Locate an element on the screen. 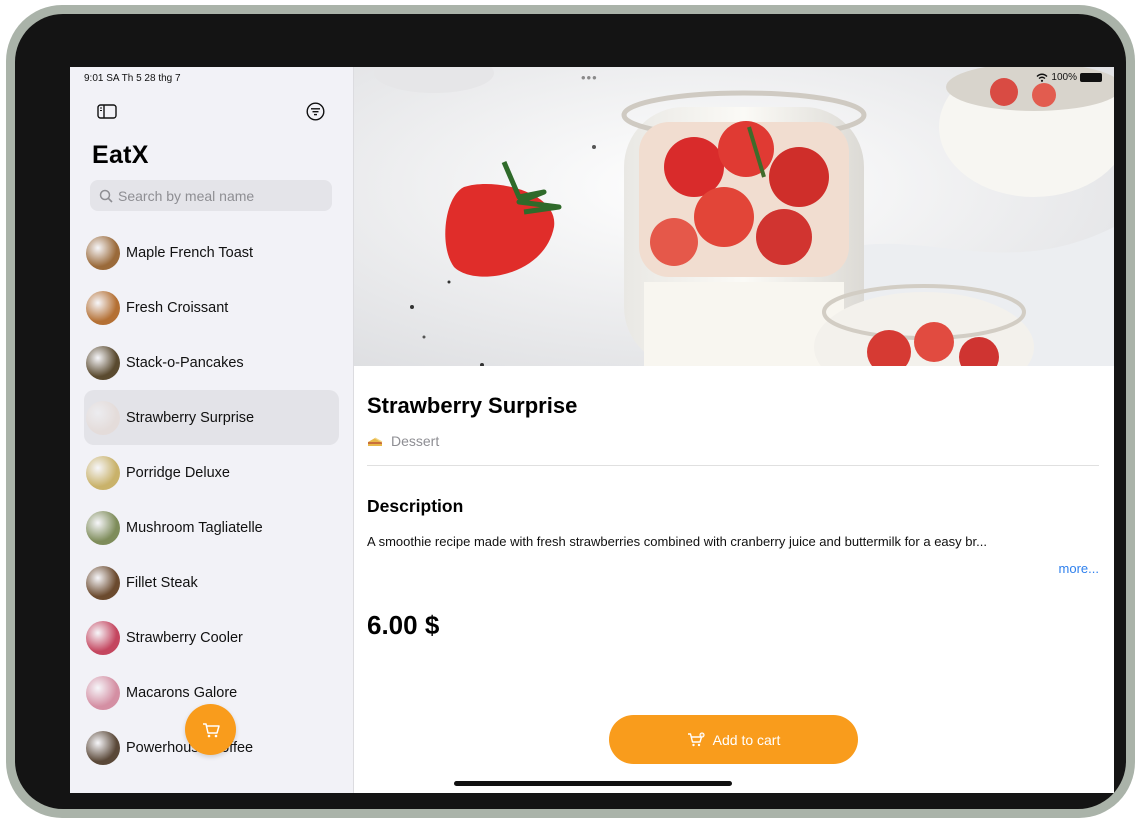  cart-button is located at coordinates (210, 729).